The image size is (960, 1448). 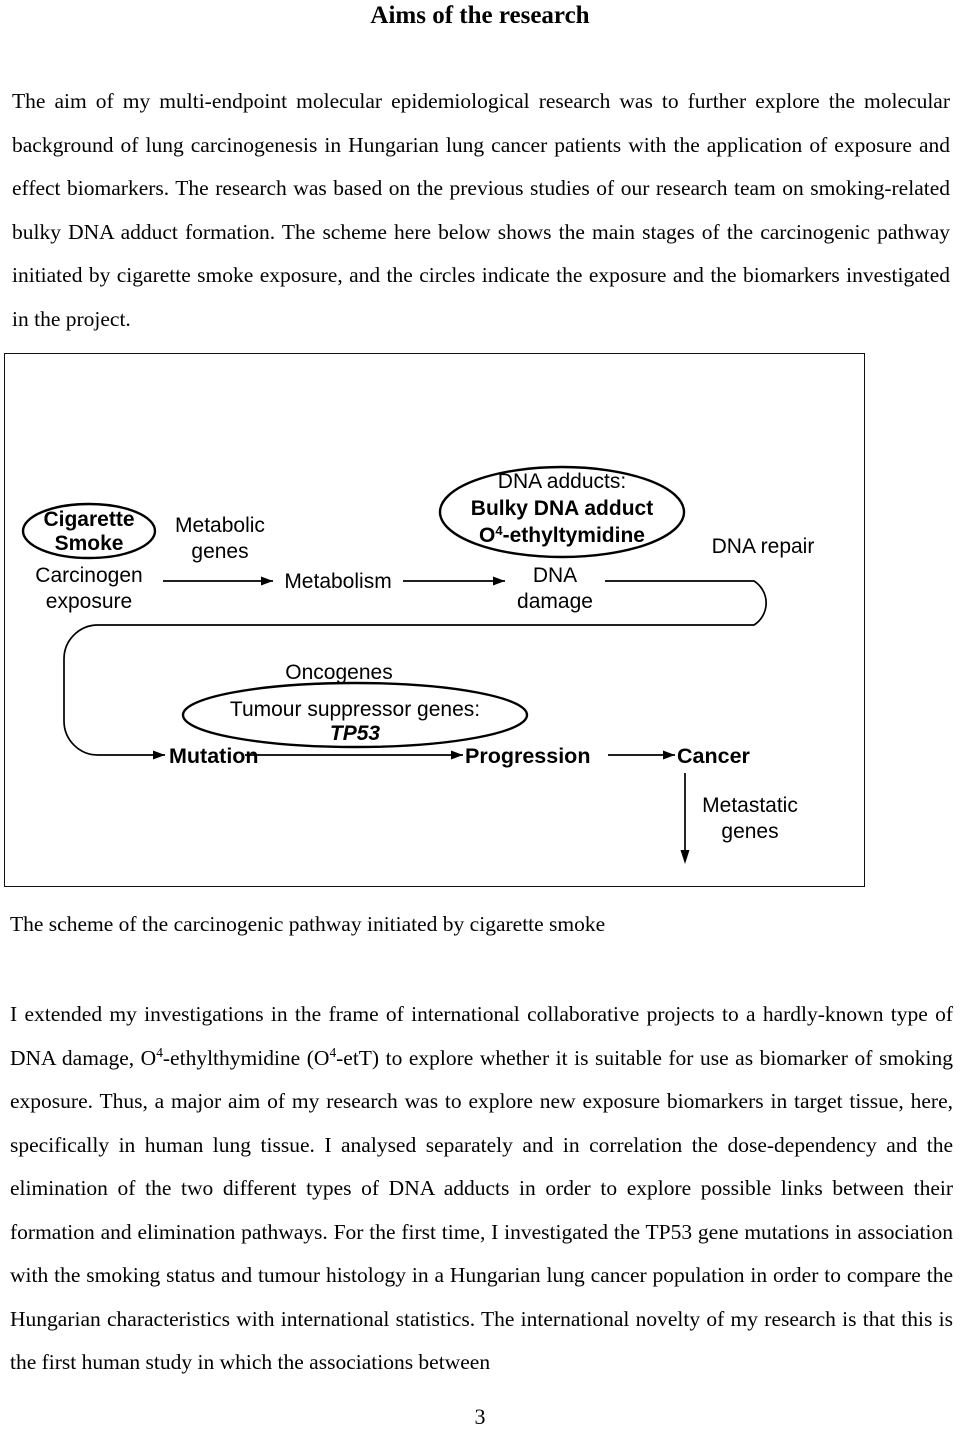 What do you see at coordinates (88, 575) in the screenshot?
I see `node-carcinogen-exposure-line1: Carcinogen` at bounding box center [88, 575].